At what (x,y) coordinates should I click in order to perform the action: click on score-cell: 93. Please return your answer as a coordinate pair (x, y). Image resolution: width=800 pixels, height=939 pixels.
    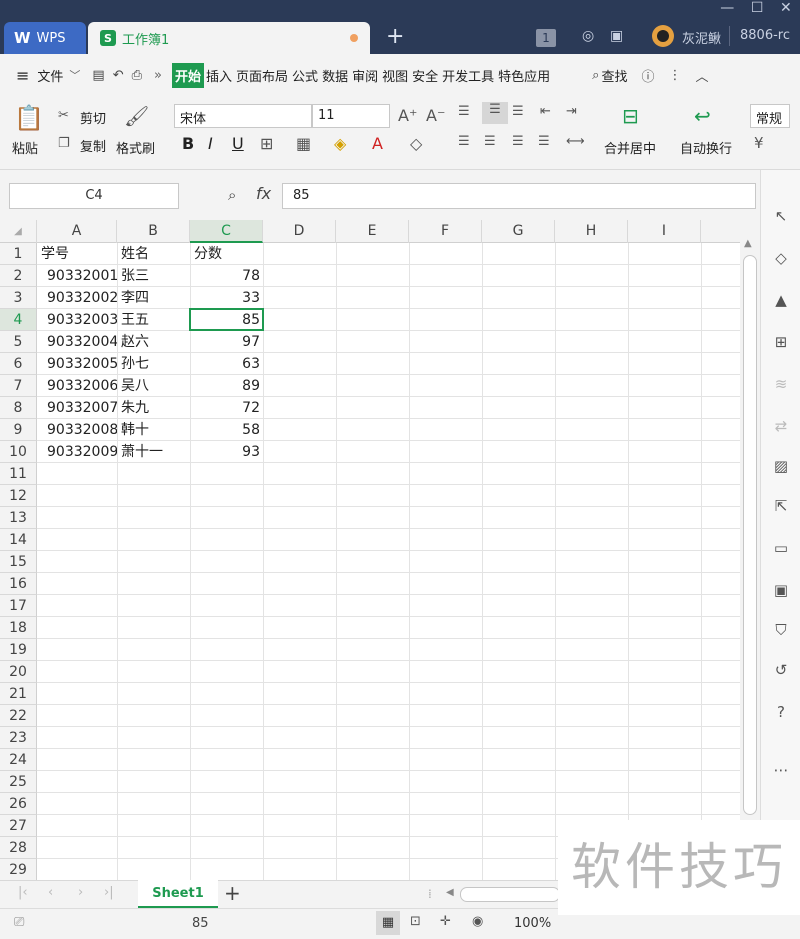
    Looking at the image, I should click on (226, 452).